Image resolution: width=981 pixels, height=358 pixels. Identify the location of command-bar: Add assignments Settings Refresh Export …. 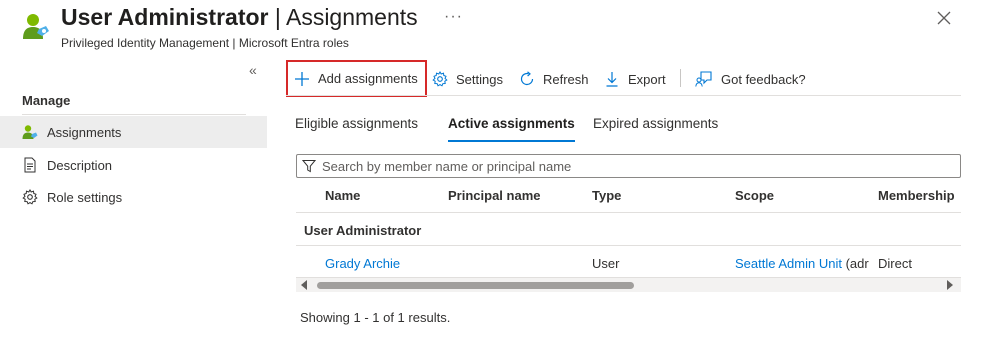
(623, 78).